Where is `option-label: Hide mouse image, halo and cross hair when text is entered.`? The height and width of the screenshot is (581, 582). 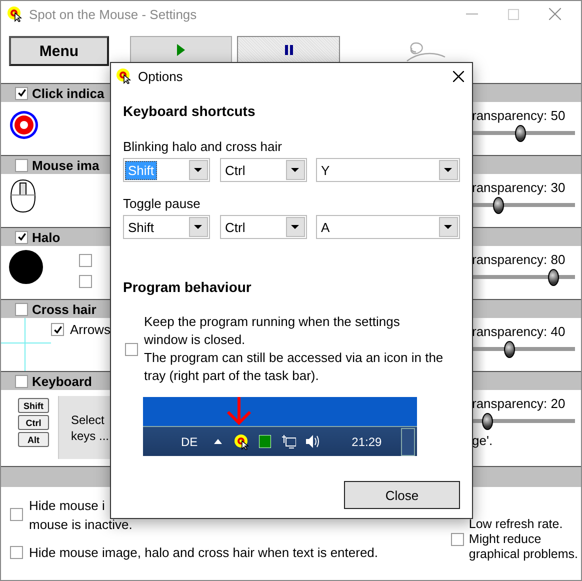
option-label: Hide mouse image, halo and cross hair when text is entered. is located at coordinates (203, 553).